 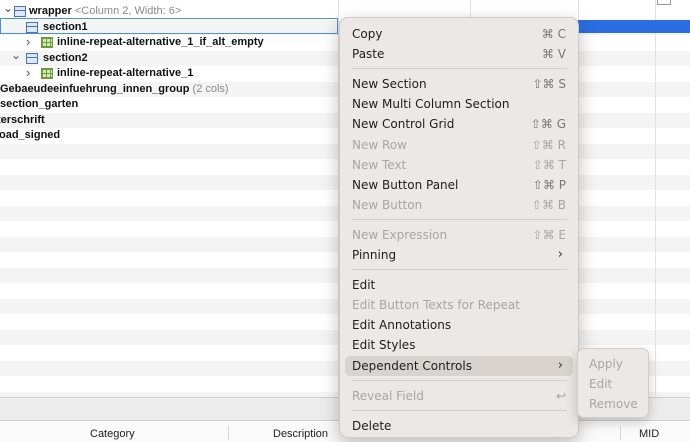 I want to click on menu-item-shortcut: ⇧⌘ P, so click(x=549, y=184).